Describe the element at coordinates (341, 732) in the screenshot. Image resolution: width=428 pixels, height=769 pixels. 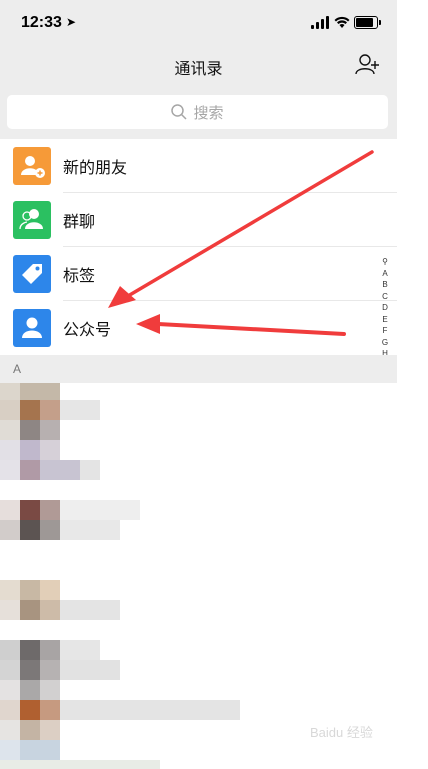
I see `watermark: Baidu 经验` at that location.